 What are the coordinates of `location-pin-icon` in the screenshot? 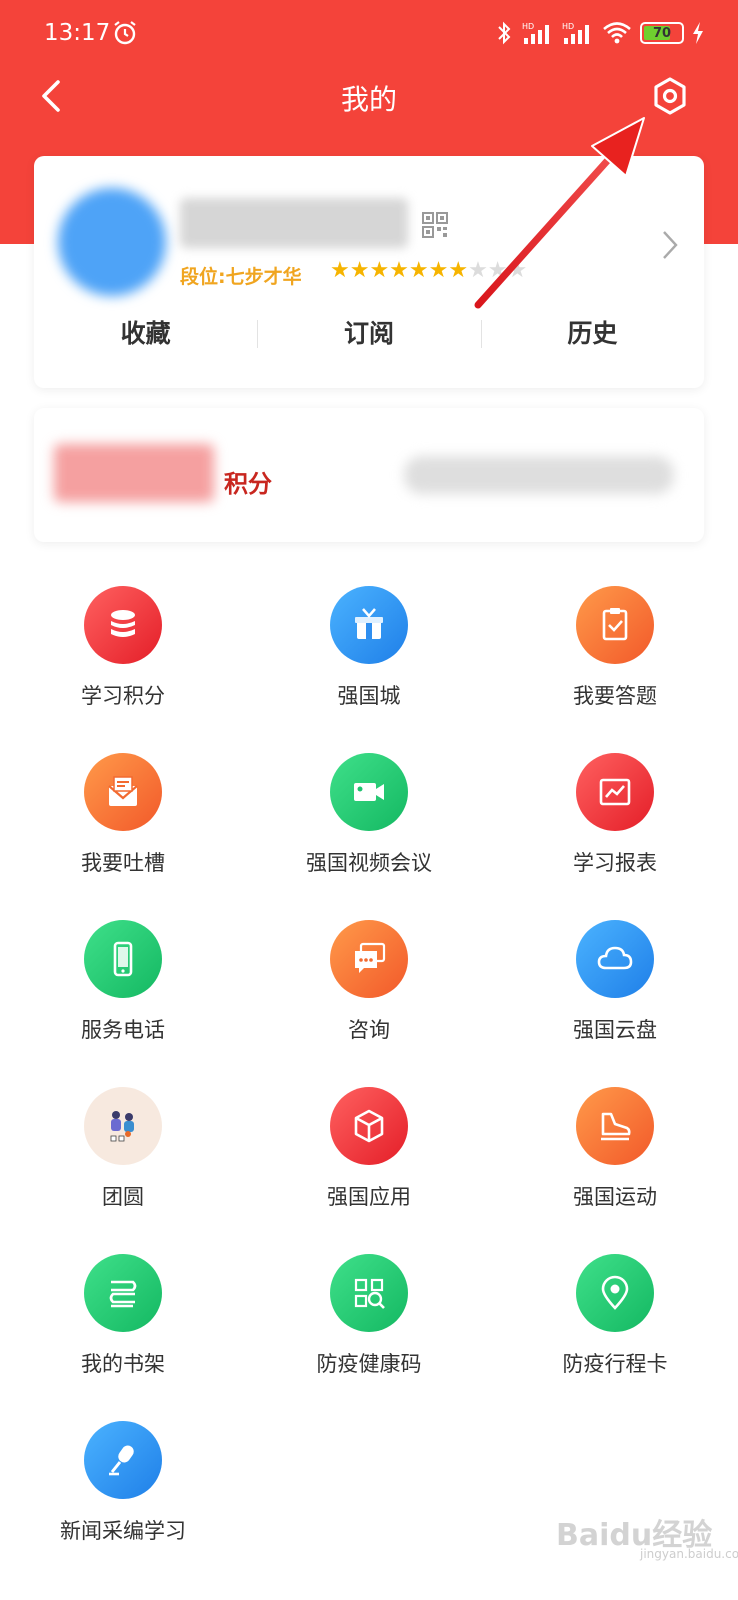 It's located at (615, 1293).